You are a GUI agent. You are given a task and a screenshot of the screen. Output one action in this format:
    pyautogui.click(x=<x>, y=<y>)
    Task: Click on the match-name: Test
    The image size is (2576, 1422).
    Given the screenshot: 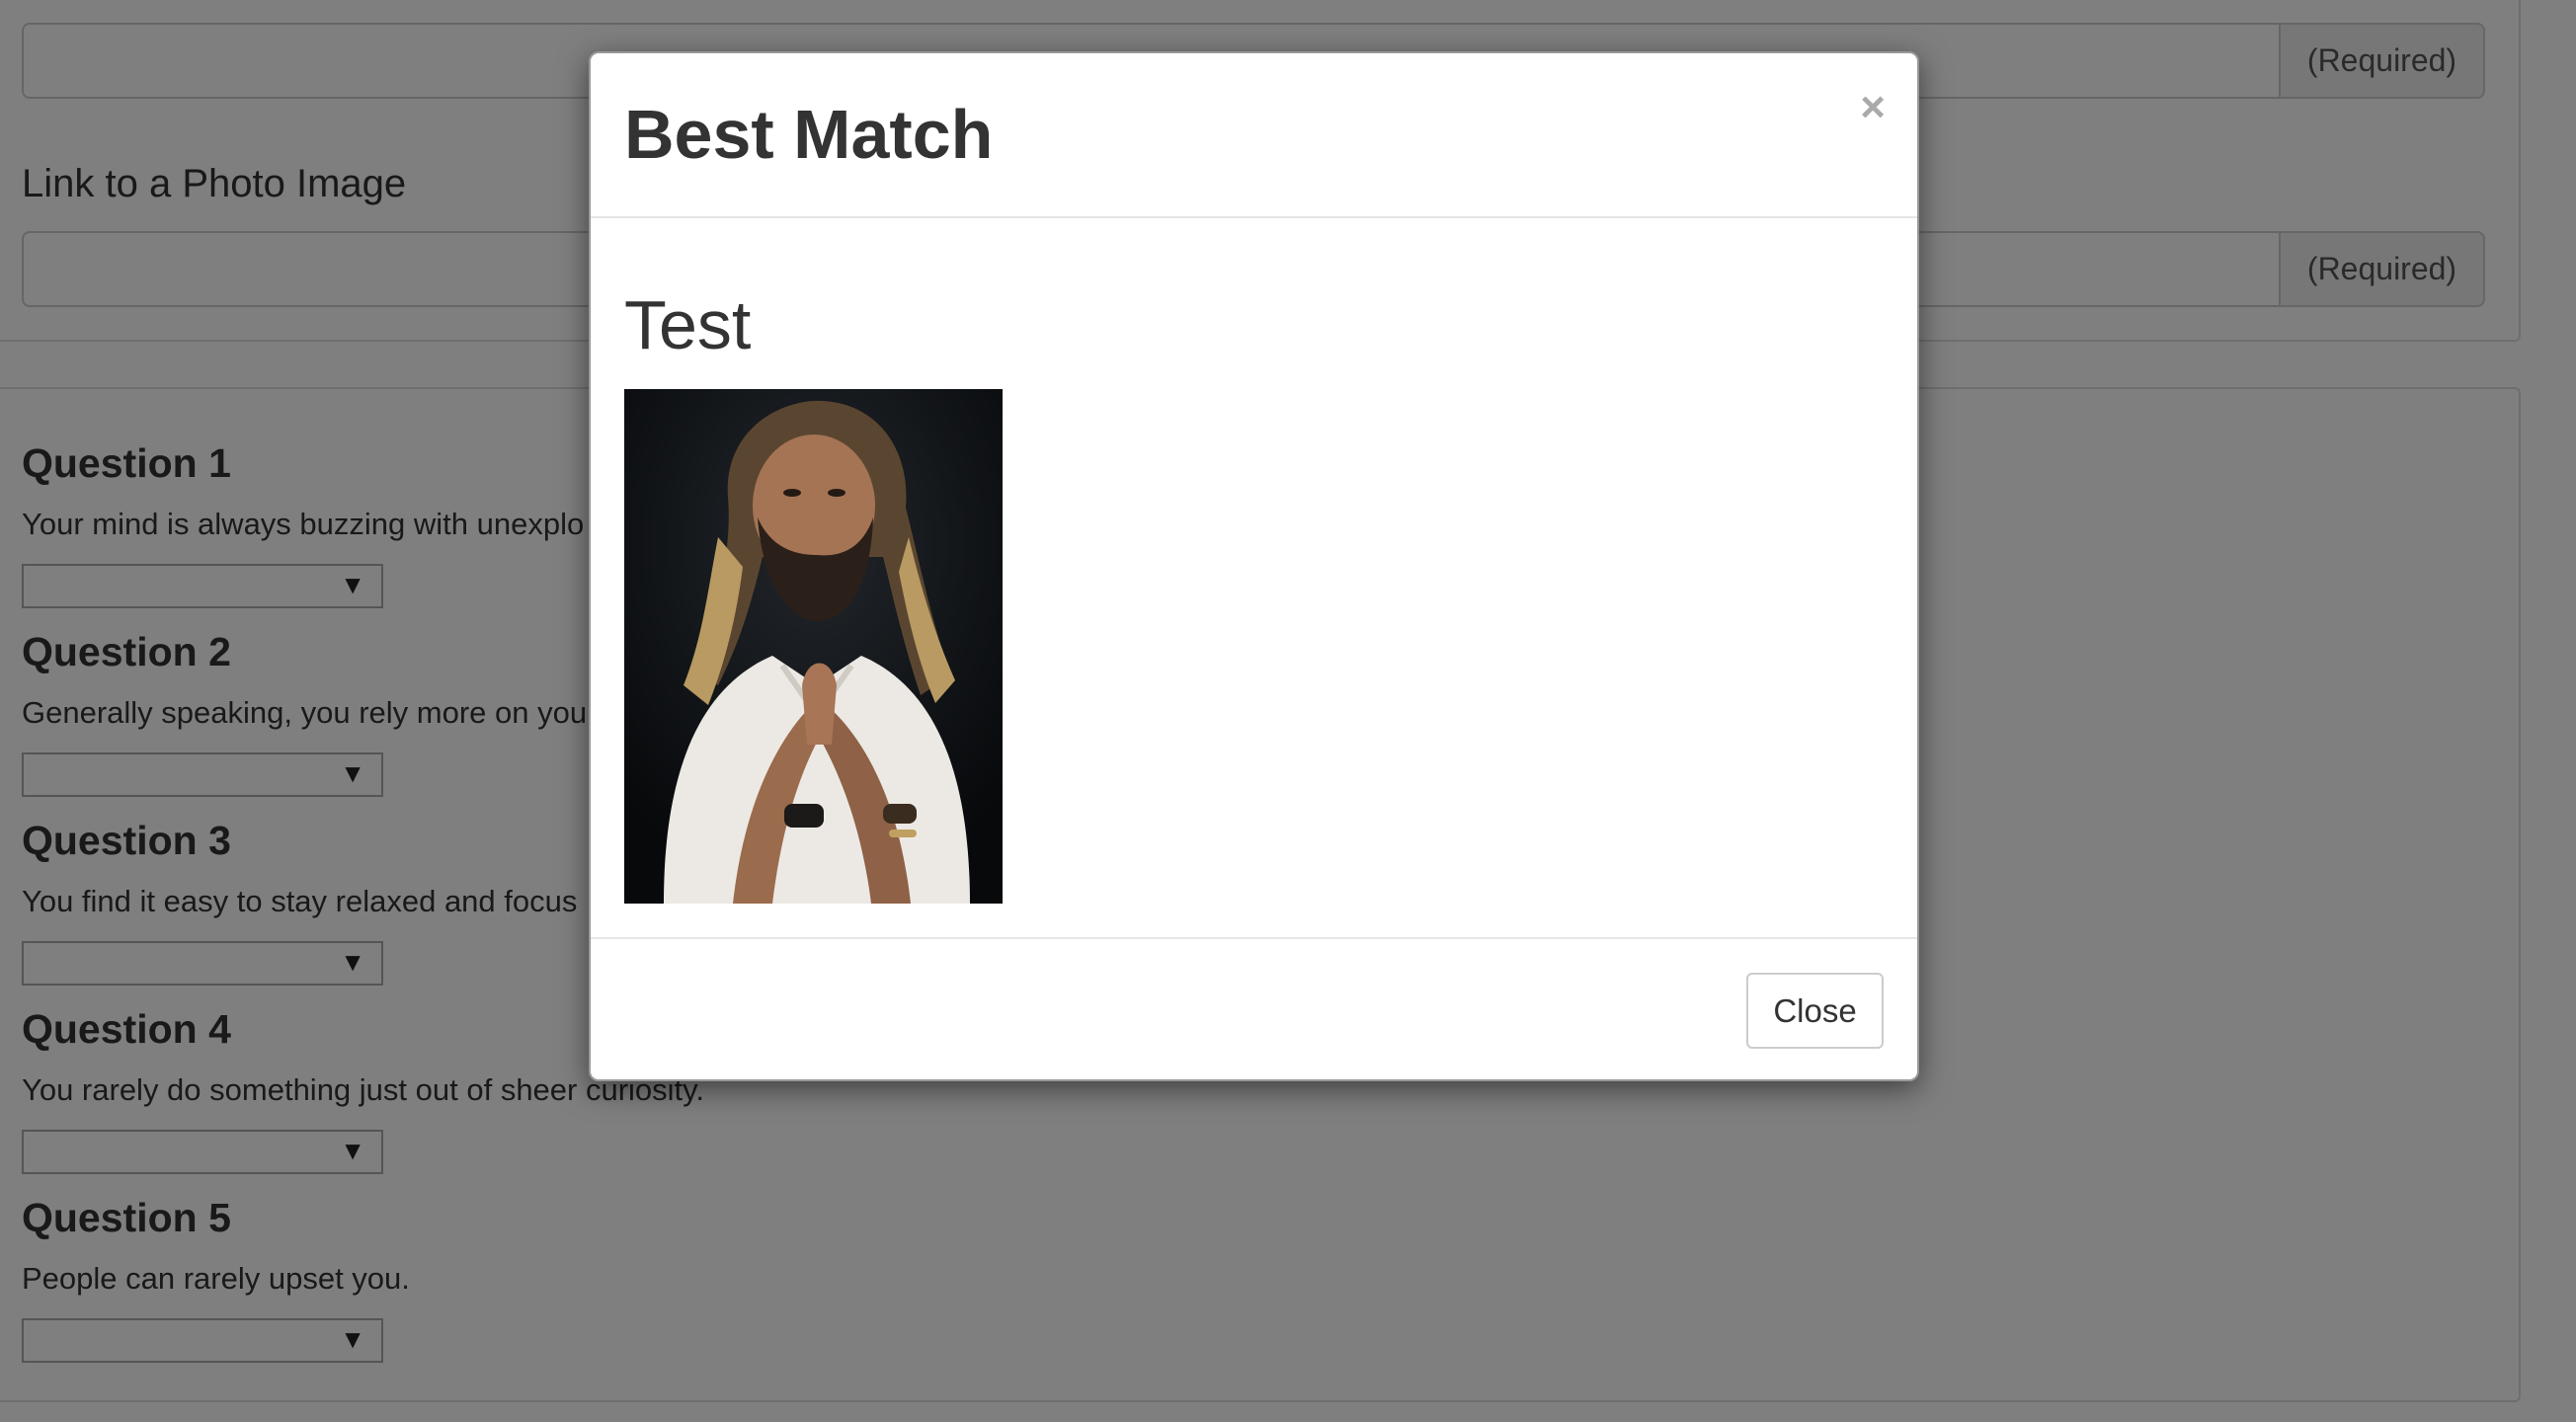 What is the action you would take?
    pyautogui.click(x=688, y=325)
    